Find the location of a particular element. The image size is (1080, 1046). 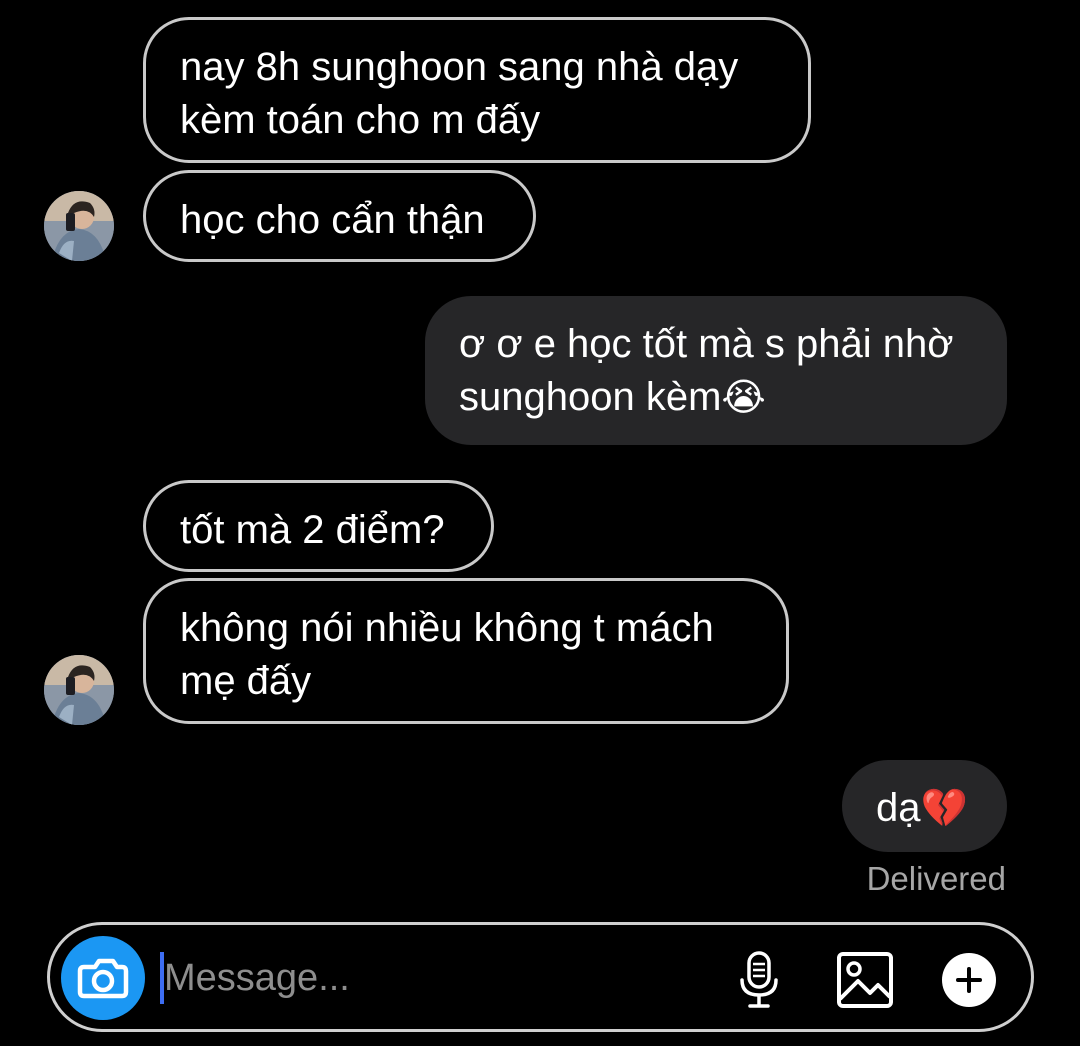

message-text-line: sunghoon kèm😭 is located at coordinates (612, 397).